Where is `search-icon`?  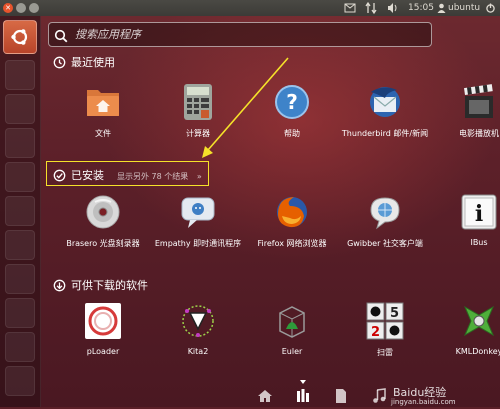 search-icon is located at coordinates (61, 37).